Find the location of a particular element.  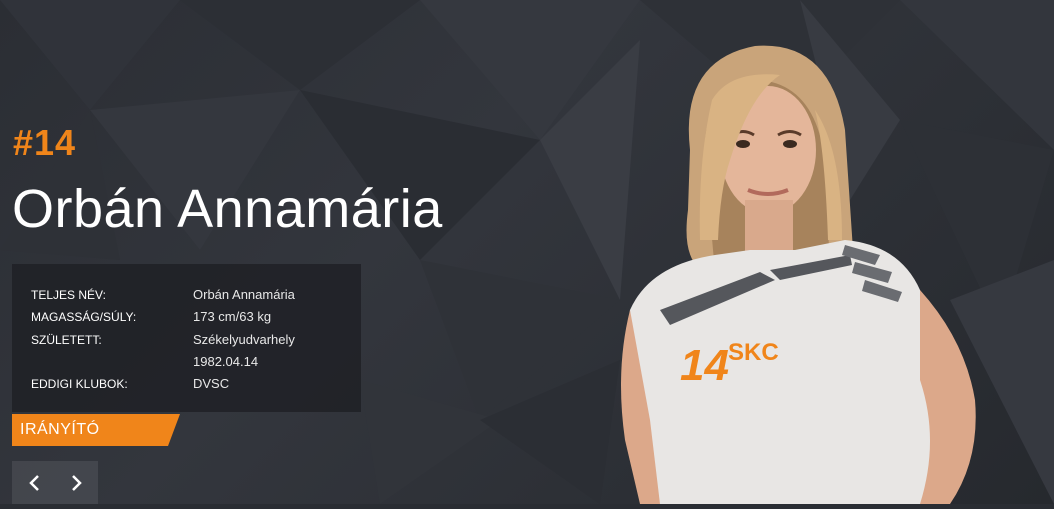

clubs-value: DVSC is located at coordinates (211, 383).